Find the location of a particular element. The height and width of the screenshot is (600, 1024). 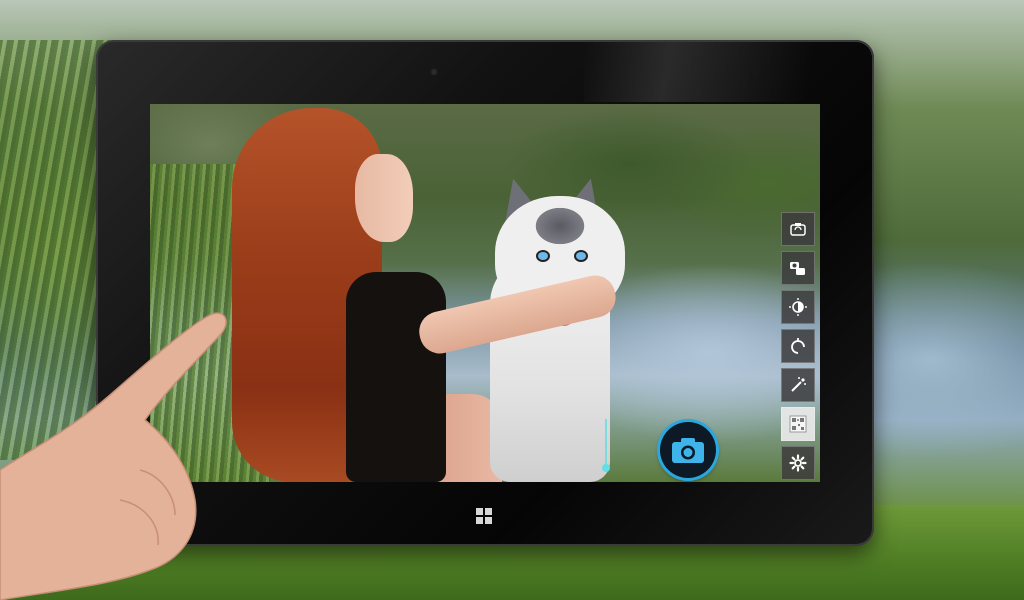

effects-button is located at coordinates (798, 385).